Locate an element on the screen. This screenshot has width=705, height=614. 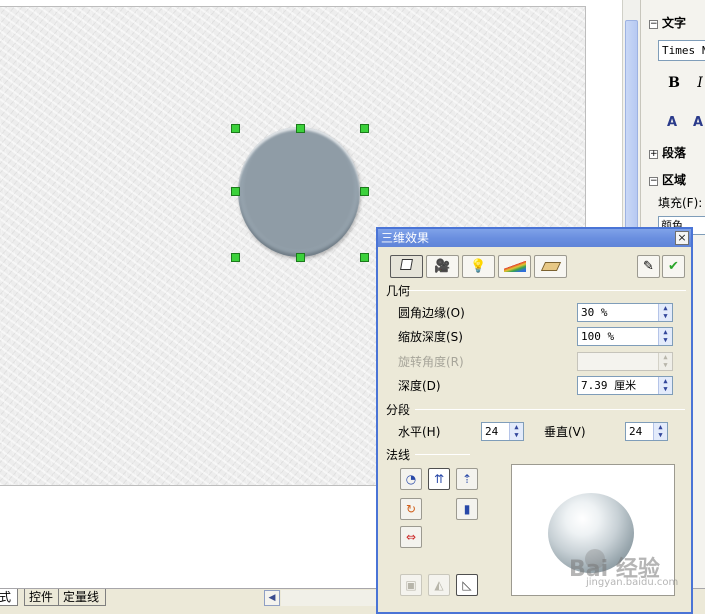
scroll-left-icon: ◀ is located at coordinates (272, 598).